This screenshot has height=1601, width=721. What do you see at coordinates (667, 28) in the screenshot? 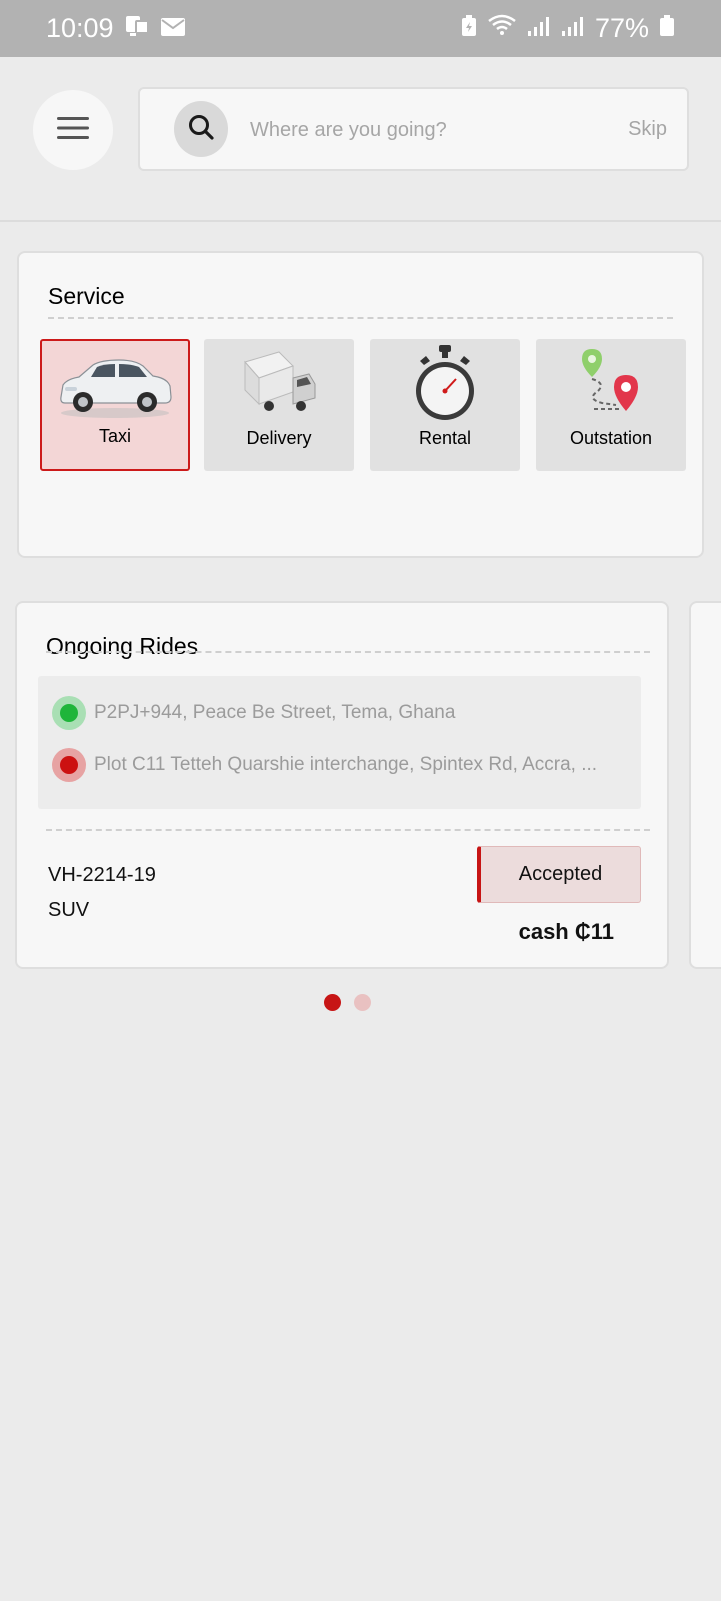
I see `battery-icon` at bounding box center [667, 28].